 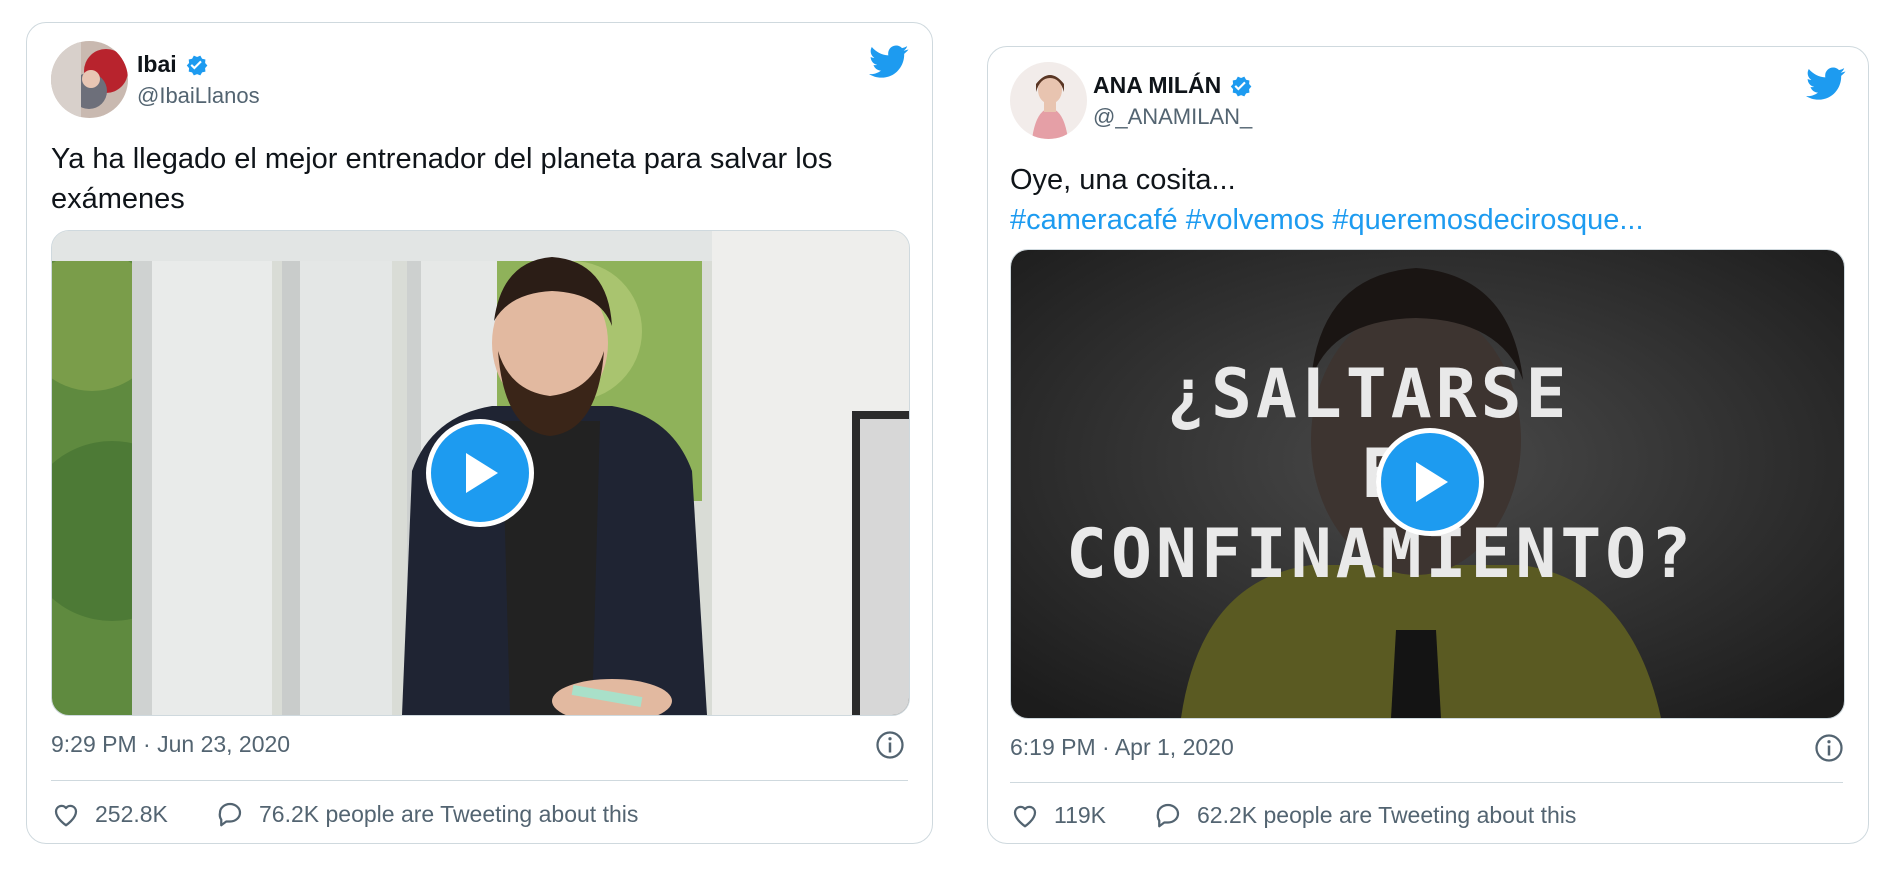 I want to click on tweeting-count: 76.2K people are Tweeting about this, so click(x=449, y=813).